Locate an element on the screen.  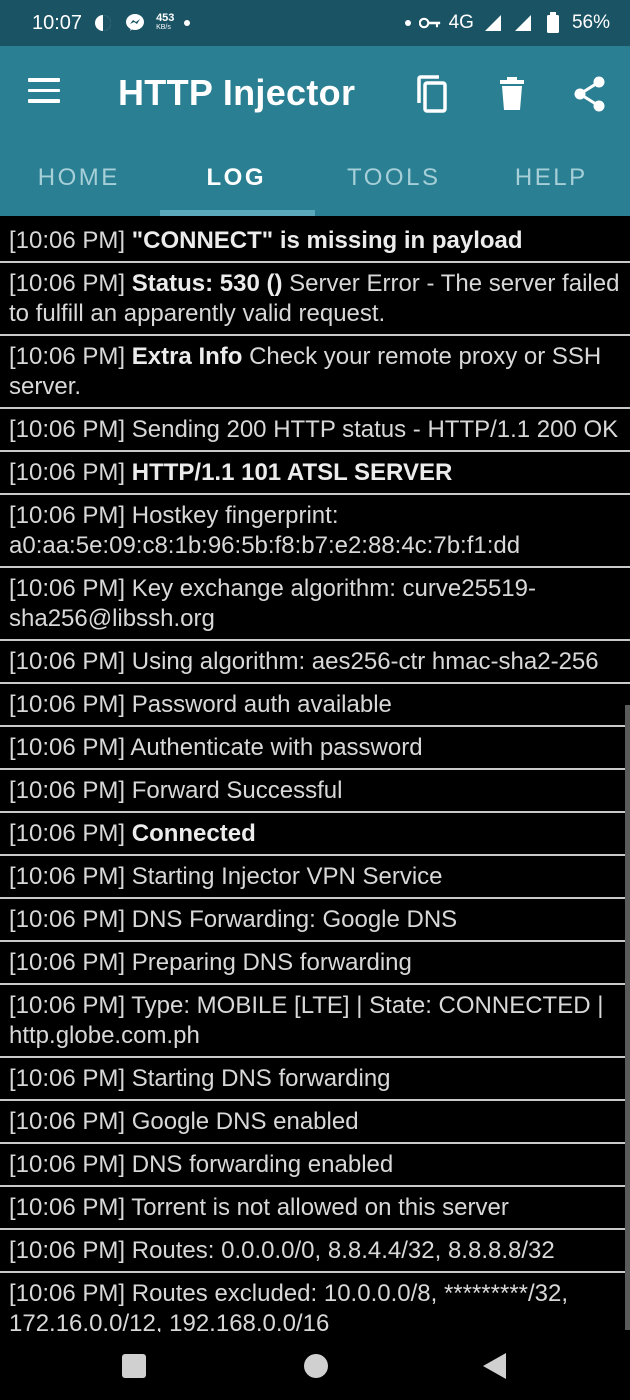
log-message: DNS forwarding enabled is located at coordinates (262, 1164).